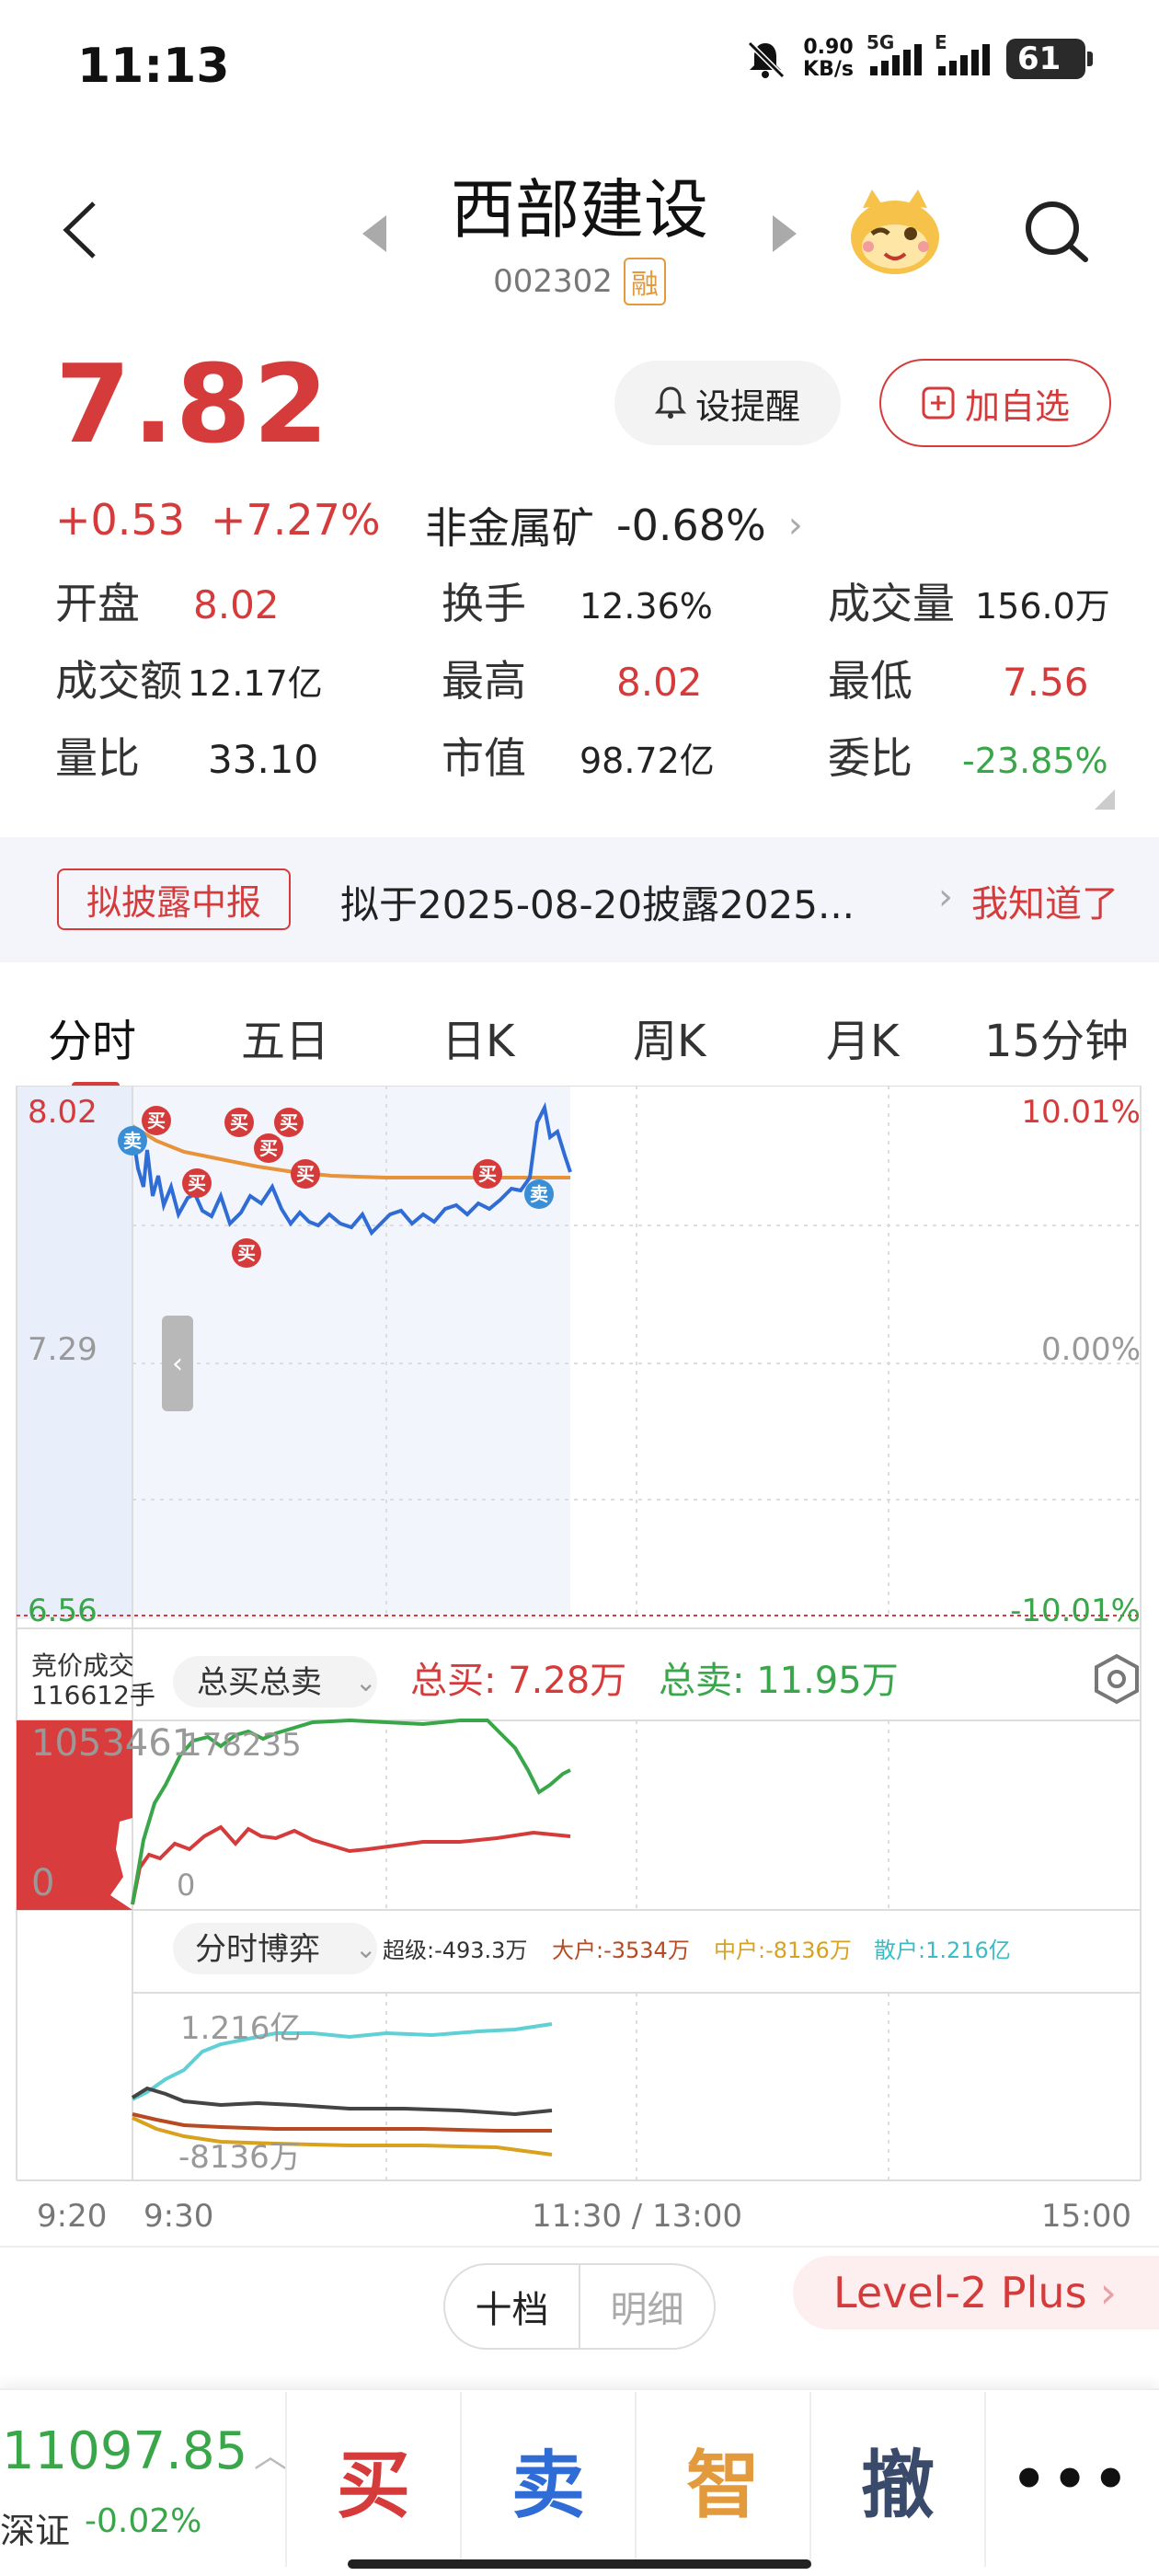 This screenshot has width=1159, height=2576. I want to click on flow-retail: 散户:1.216亿, so click(942, 1951).